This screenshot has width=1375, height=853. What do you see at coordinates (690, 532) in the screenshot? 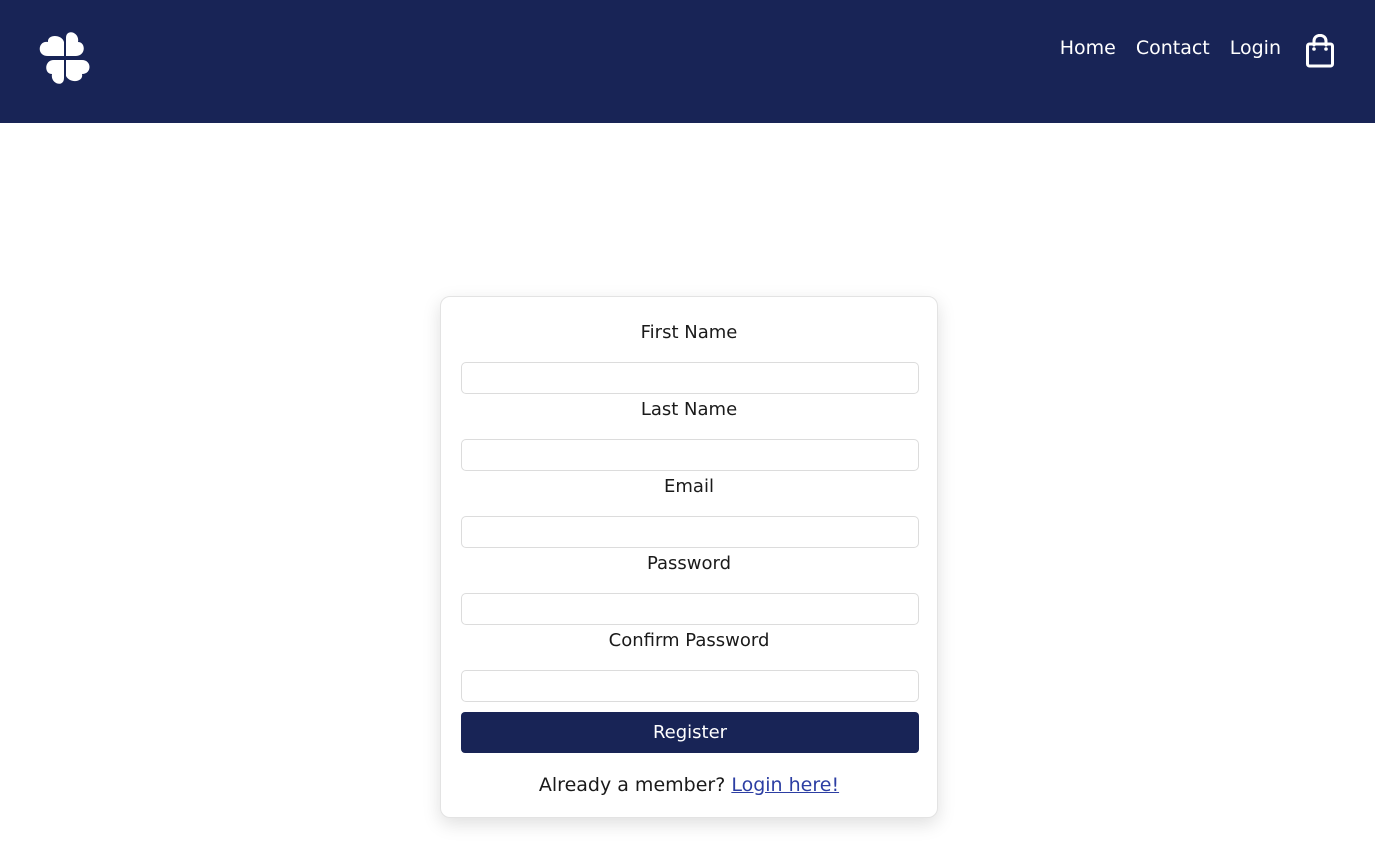
I see `email-input` at bounding box center [690, 532].